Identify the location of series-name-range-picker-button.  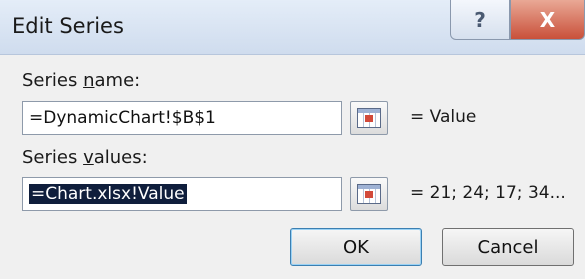
(369, 118).